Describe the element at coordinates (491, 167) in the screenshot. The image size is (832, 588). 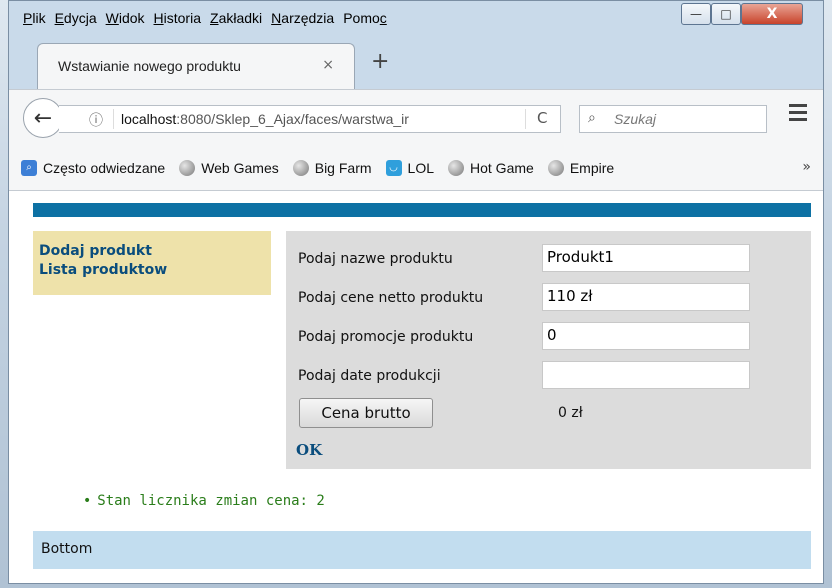
I see `bookmark-hot-game: Hot Game` at that location.